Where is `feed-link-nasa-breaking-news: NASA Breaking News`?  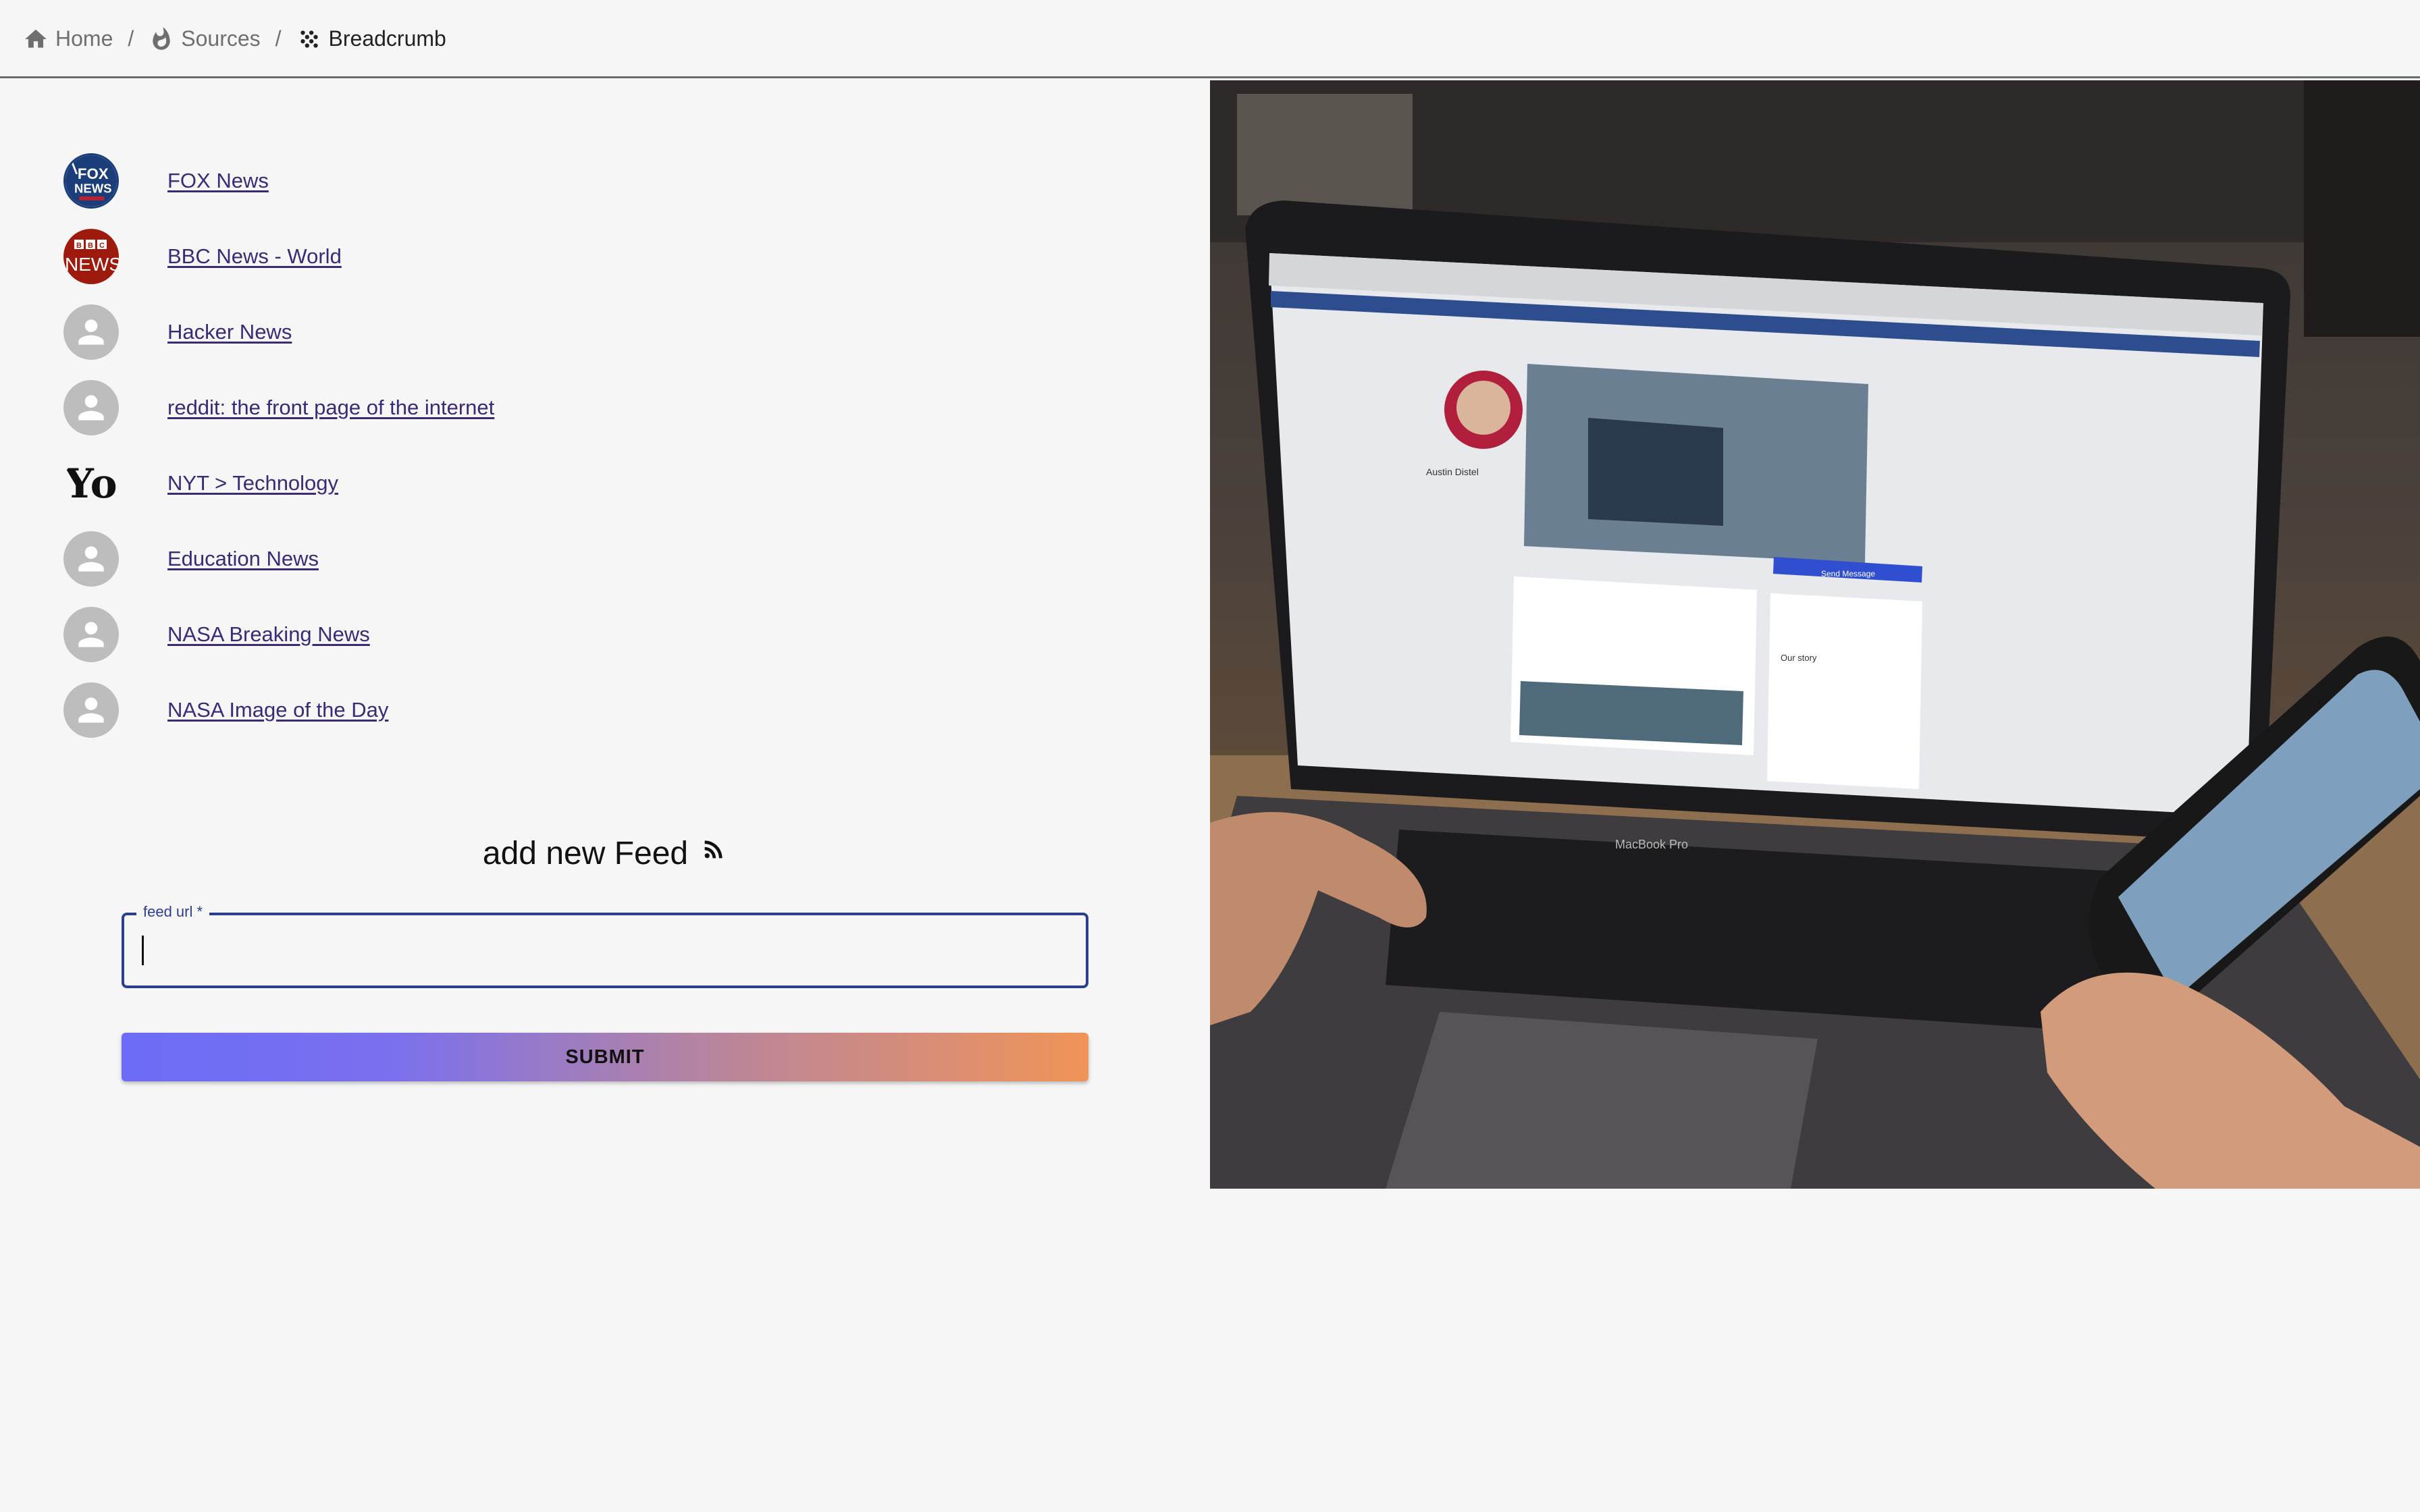
feed-link-nasa-breaking-news: NASA Breaking News is located at coordinates (268, 634).